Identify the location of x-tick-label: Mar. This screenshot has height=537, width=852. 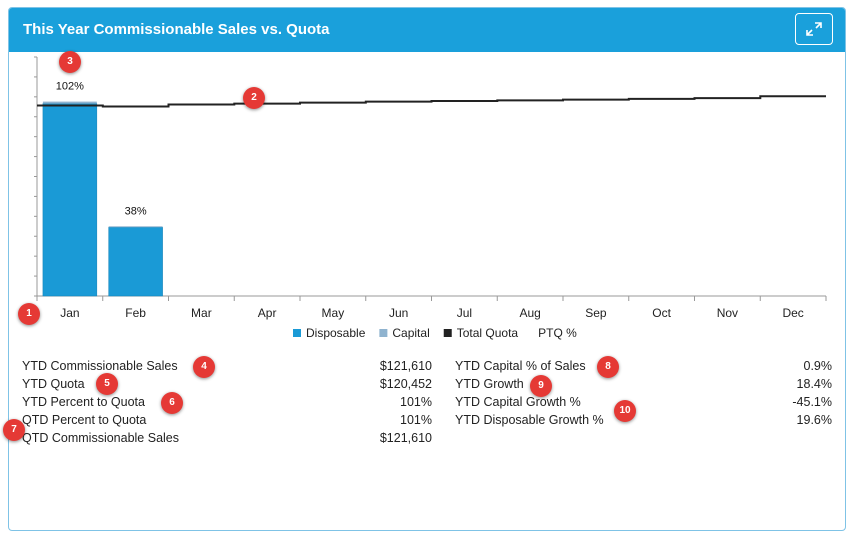
(201, 313).